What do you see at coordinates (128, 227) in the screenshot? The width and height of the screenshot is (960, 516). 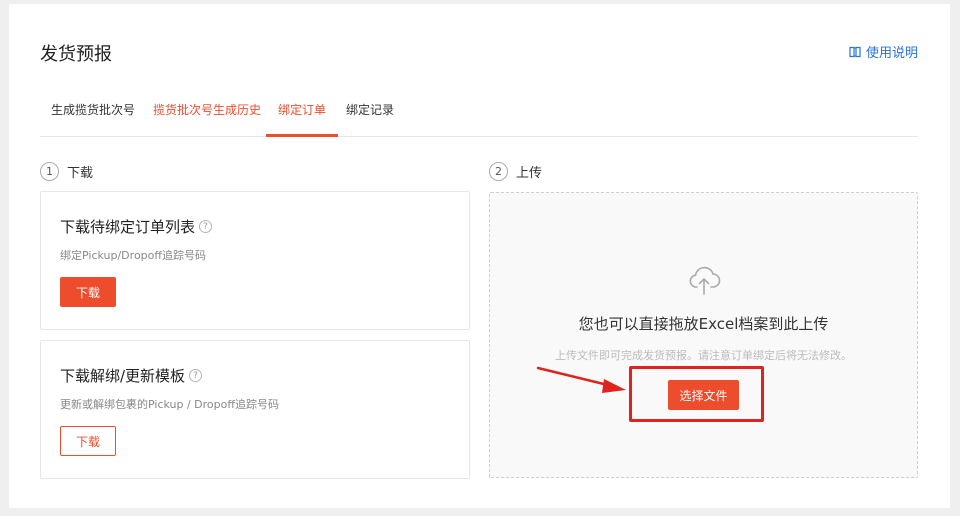 I see `download-order-list-title-text: 下载待绑定订单列表` at bounding box center [128, 227].